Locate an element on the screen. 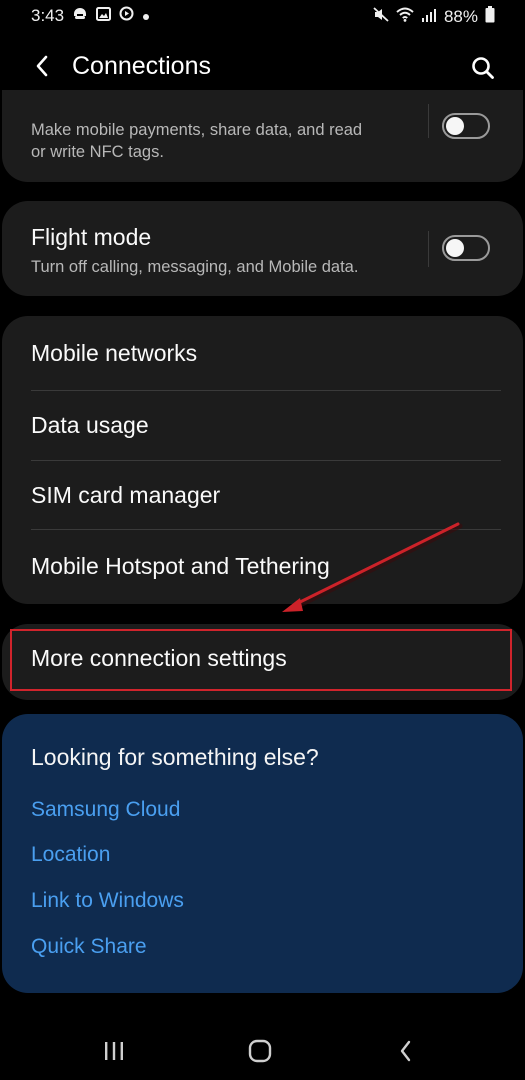 The image size is (525, 1080). link-samsung-cloud: Samsung Cloud is located at coordinates (105, 810).